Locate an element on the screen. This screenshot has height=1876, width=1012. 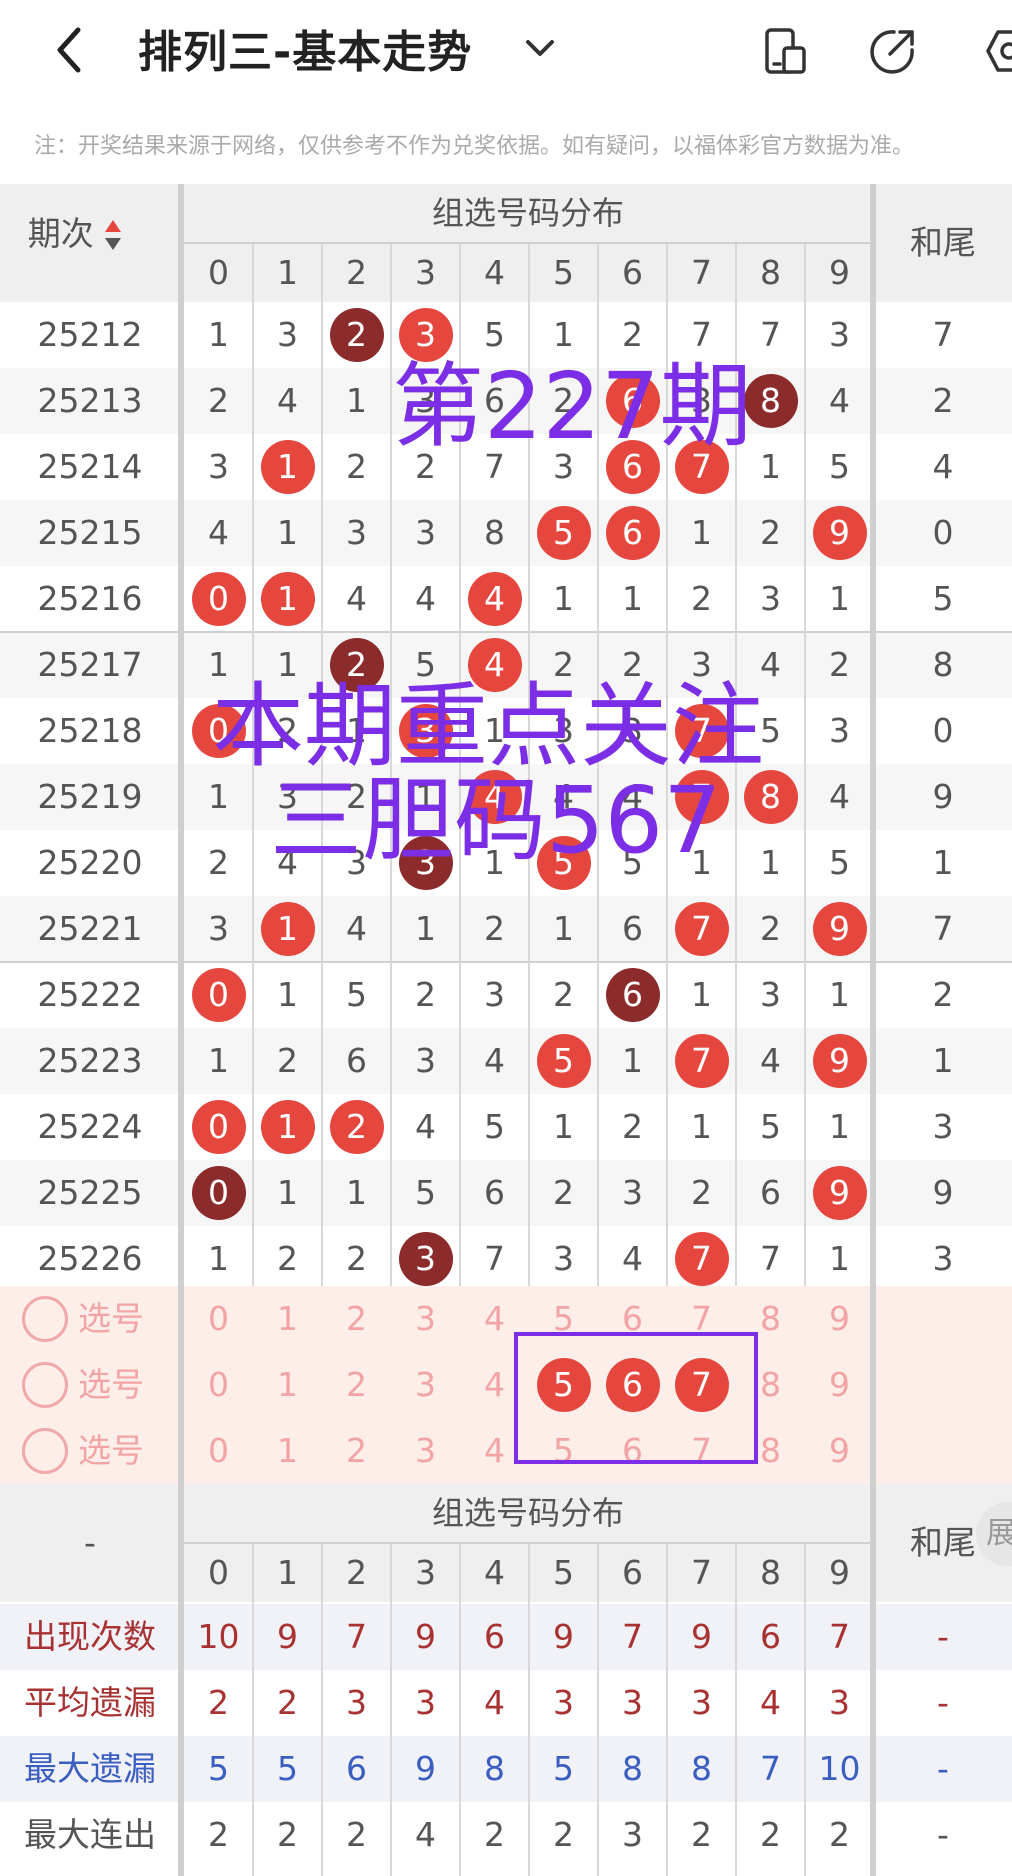
digit-header-4: 4 is located at coordinates (494, 272).